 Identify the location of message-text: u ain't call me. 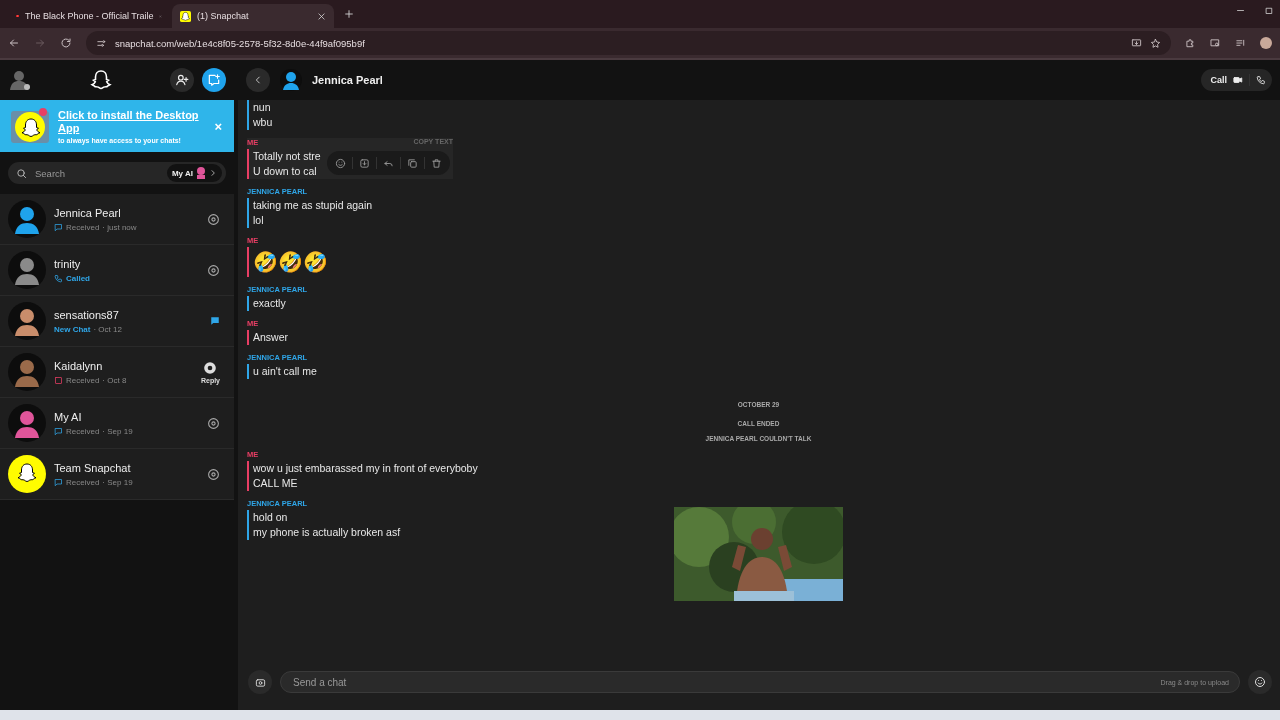
(285, 371).